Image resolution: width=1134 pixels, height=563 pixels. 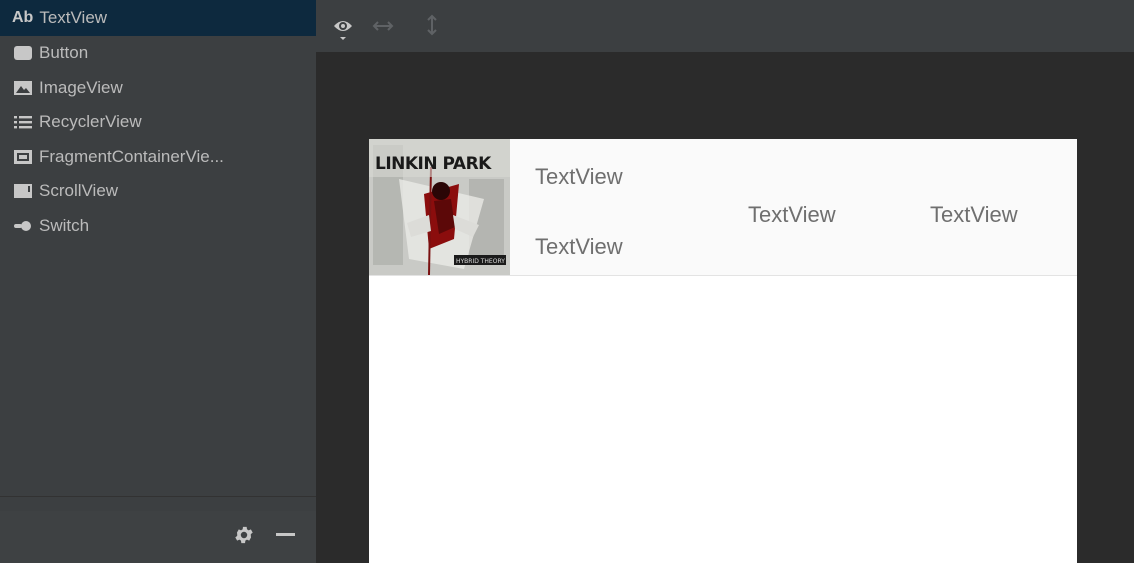 What do you see at coordinates (23, 191) in the screenshot?
I see `scroll-view-icon` at bounding box center [23, 191].